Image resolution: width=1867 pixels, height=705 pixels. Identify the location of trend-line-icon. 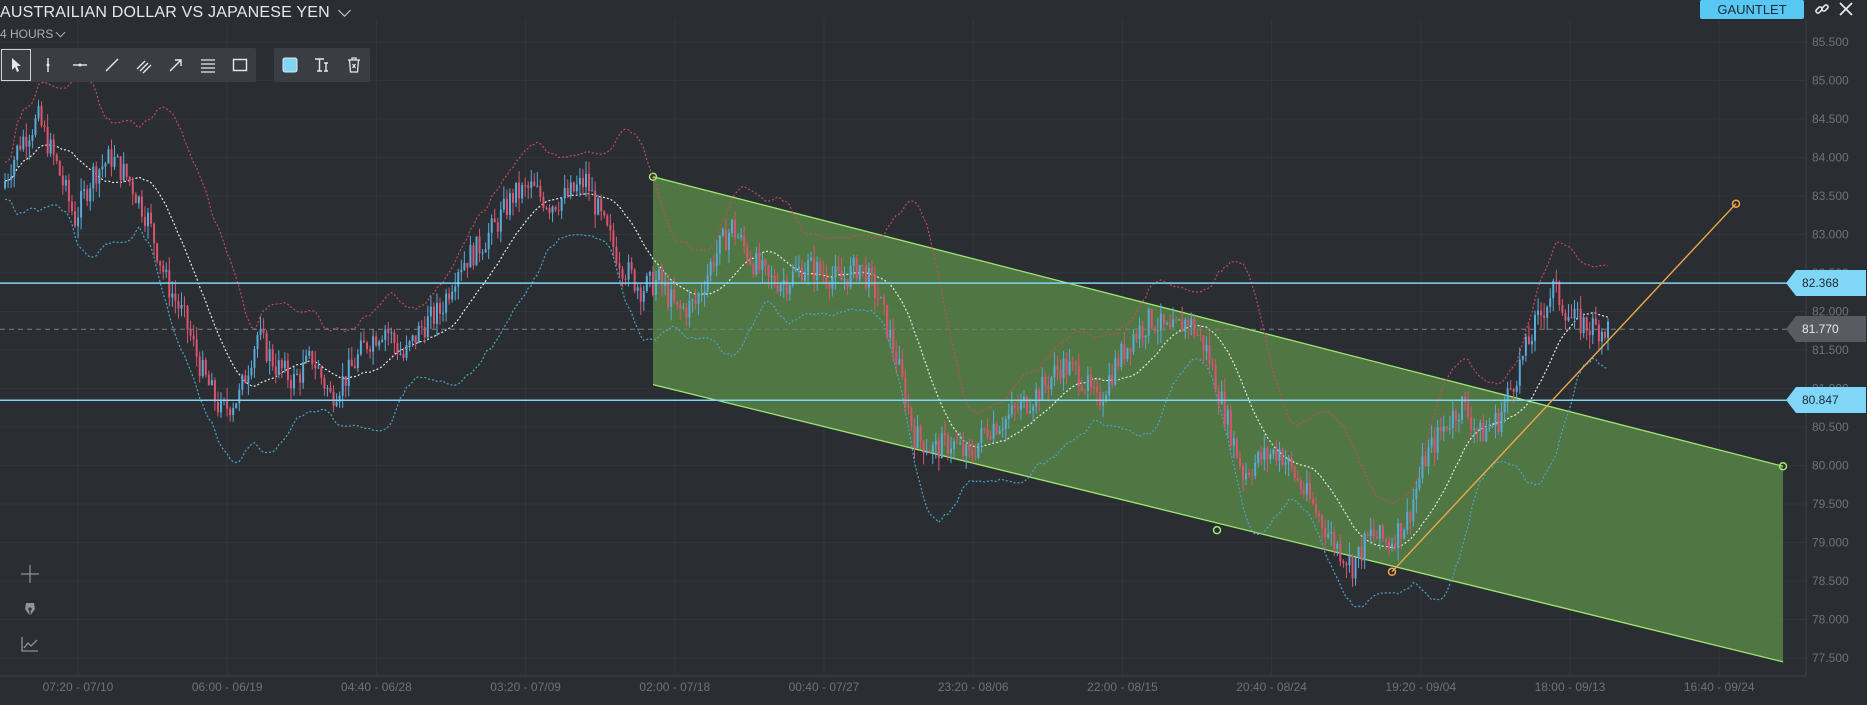
(112, 65).